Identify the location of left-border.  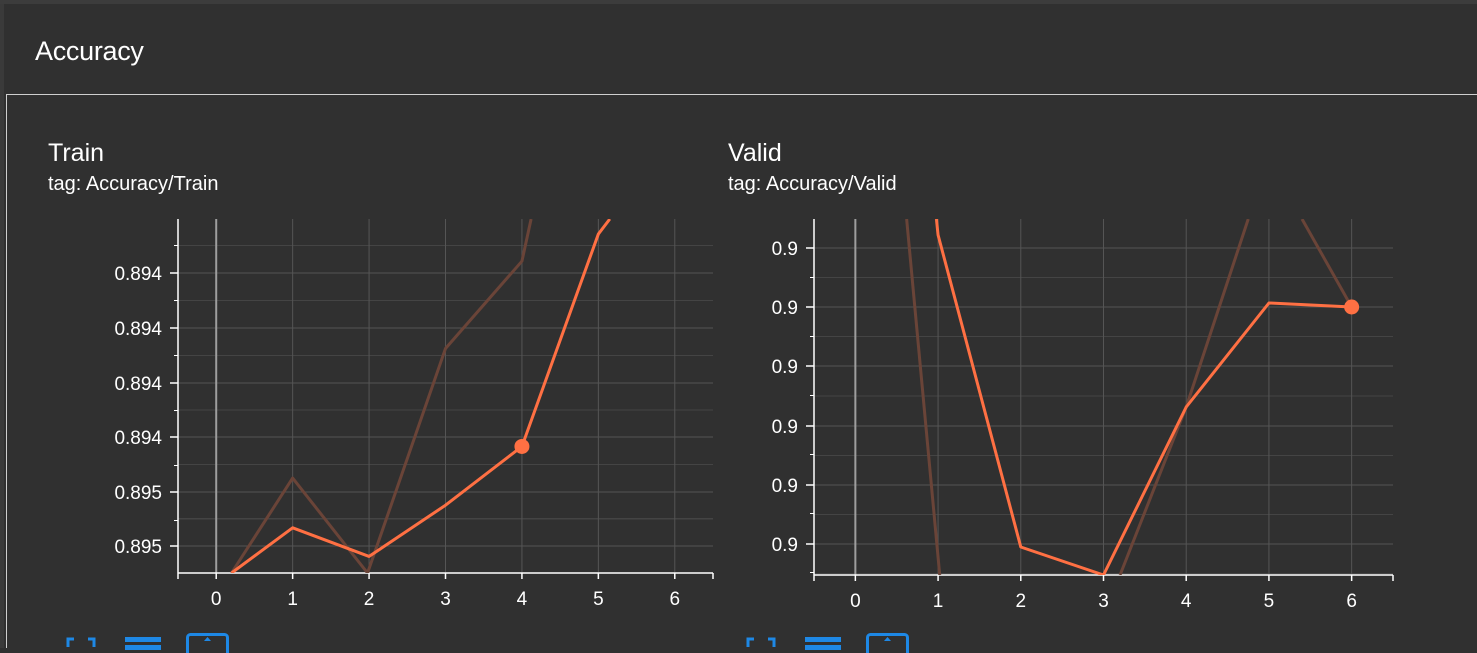
(2, 326).